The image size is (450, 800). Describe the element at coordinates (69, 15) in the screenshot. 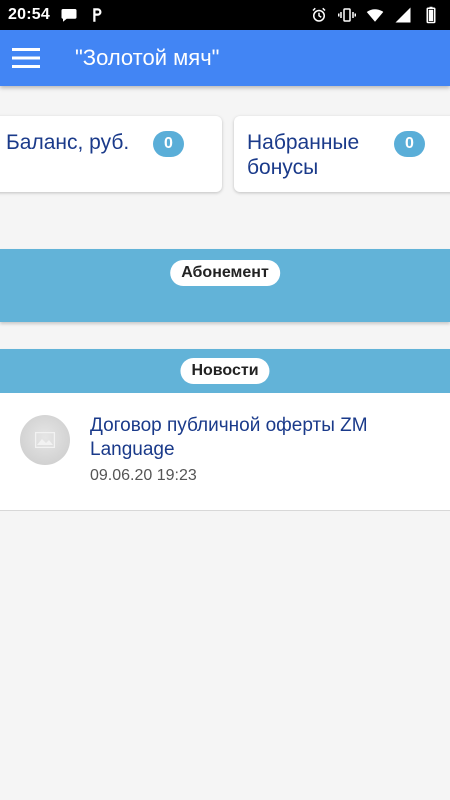

I see `chat-bubble-icon` at that location.